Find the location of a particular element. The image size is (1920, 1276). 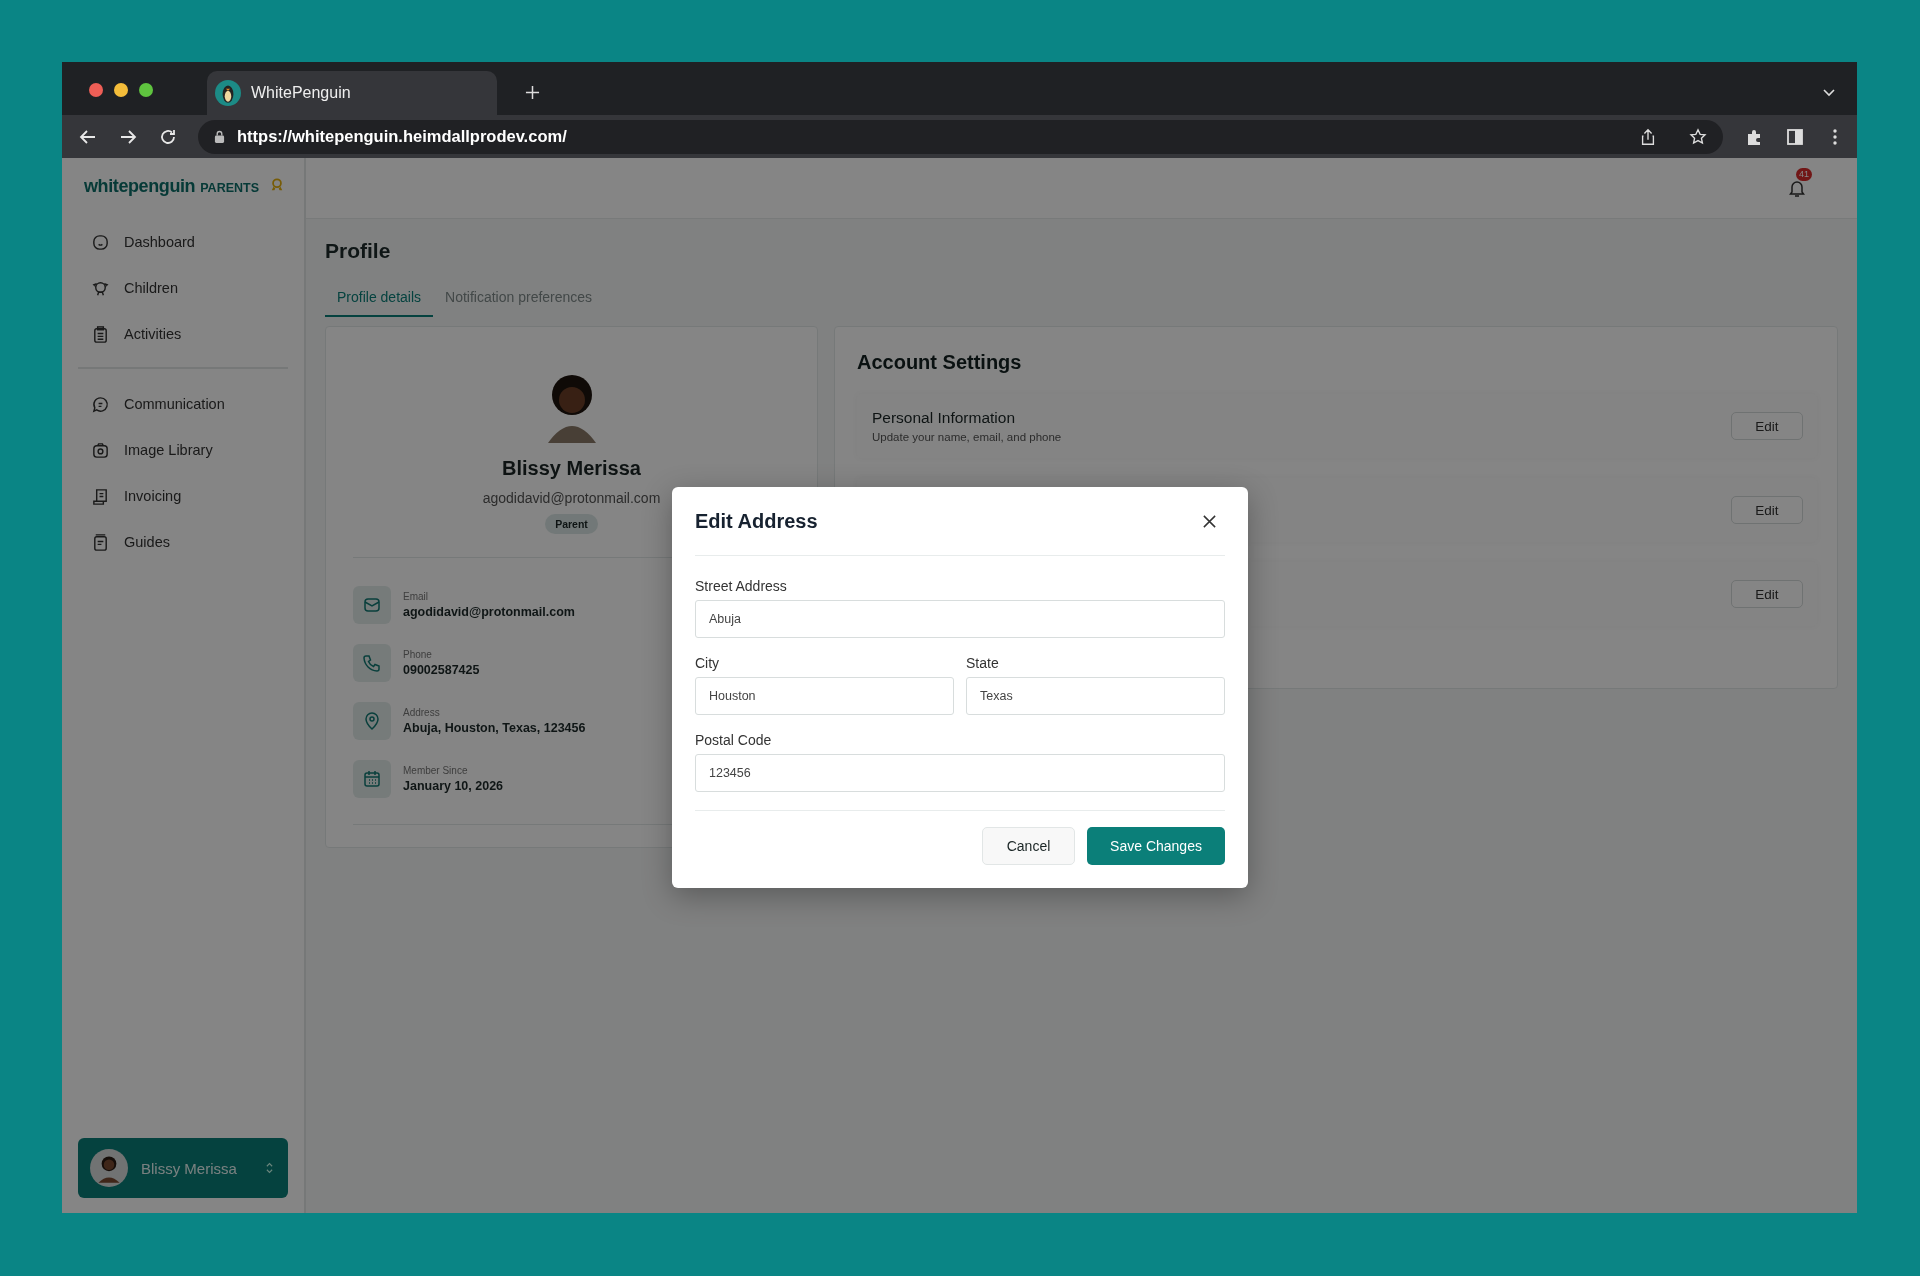

save-button: Save Changes is located at coordinates (1156, 846).